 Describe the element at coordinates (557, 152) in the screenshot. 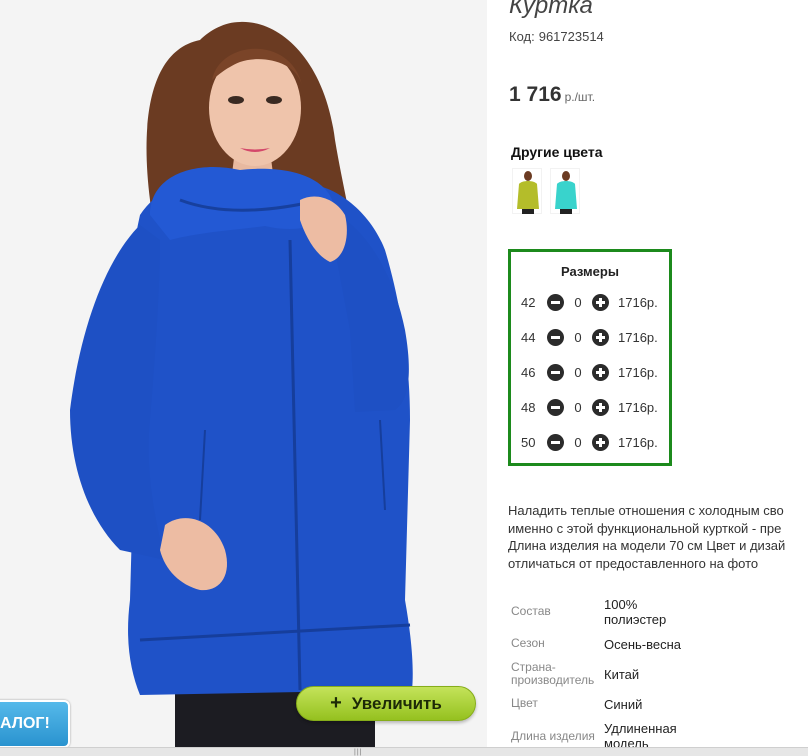

I see `other-colors-title: Другие цвета` at that location.